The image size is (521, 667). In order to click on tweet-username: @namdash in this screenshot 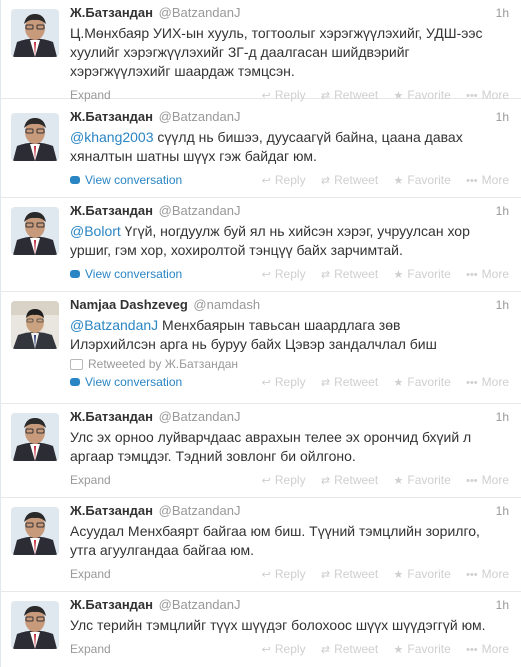, I will do `click(226, 304)`.